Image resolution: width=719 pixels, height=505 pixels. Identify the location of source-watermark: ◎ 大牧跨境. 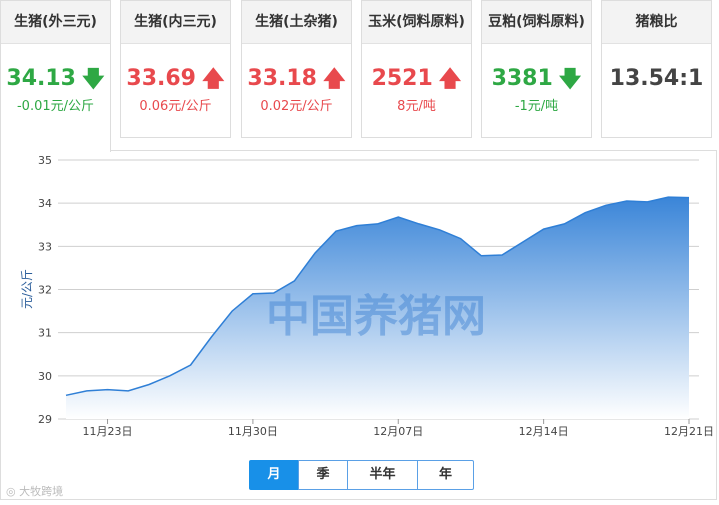
(34, 491).